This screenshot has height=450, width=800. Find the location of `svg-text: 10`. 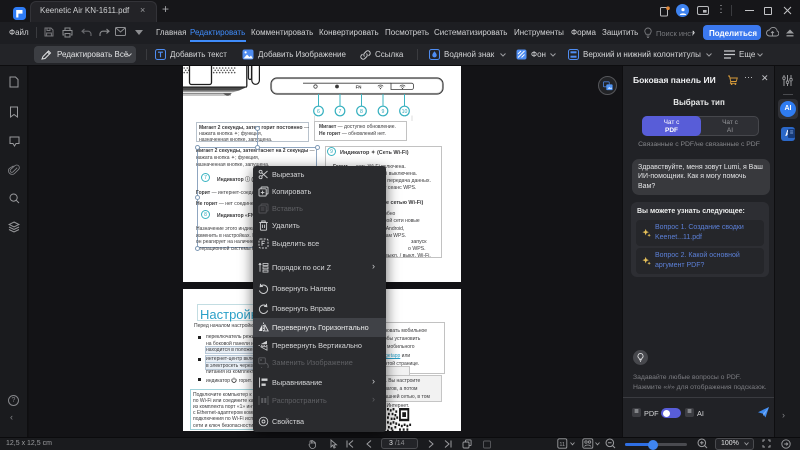

svg-text: 10 is located at coordinates (405, 112).